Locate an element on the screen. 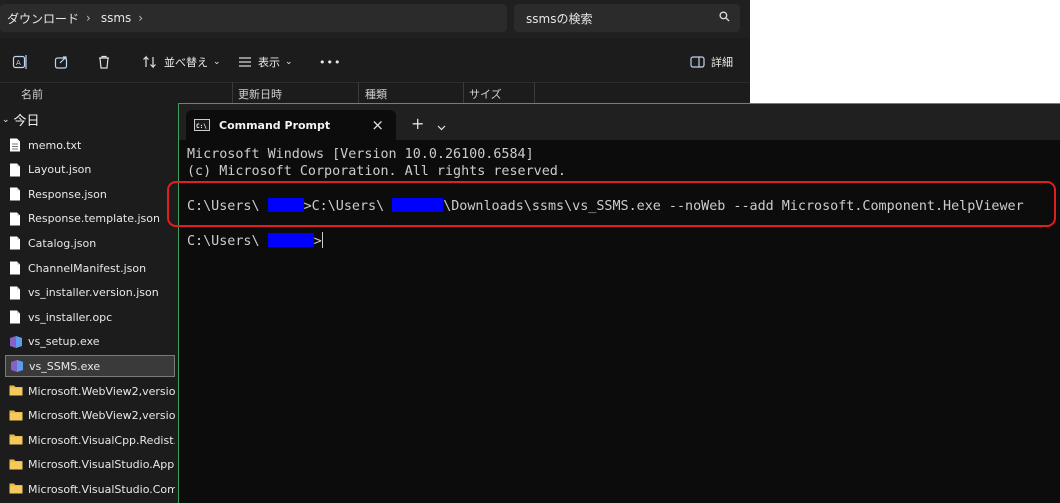 The image size is (1060, 503). tab-title: Command Prompt is located at coordinates (275, 125).